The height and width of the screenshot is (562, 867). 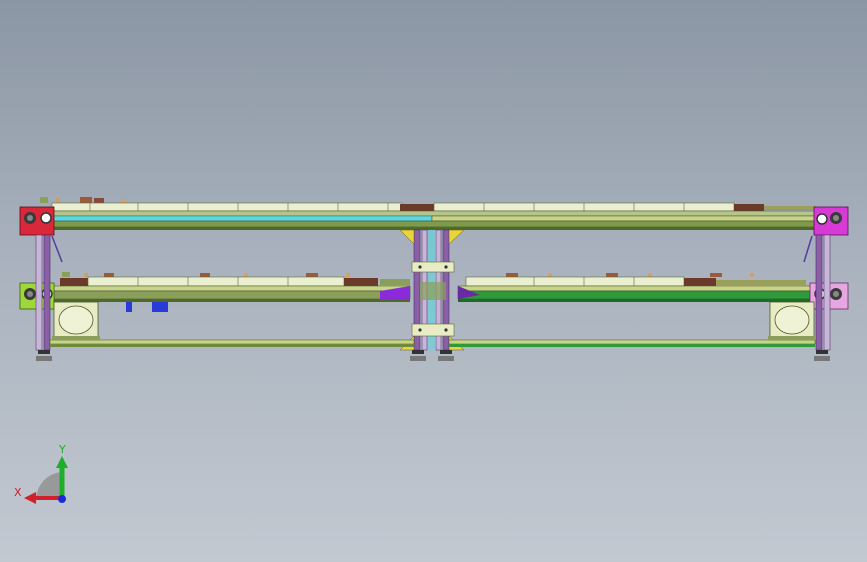 I want to click on upper-right-drive-head, so click(x=831, y=221).